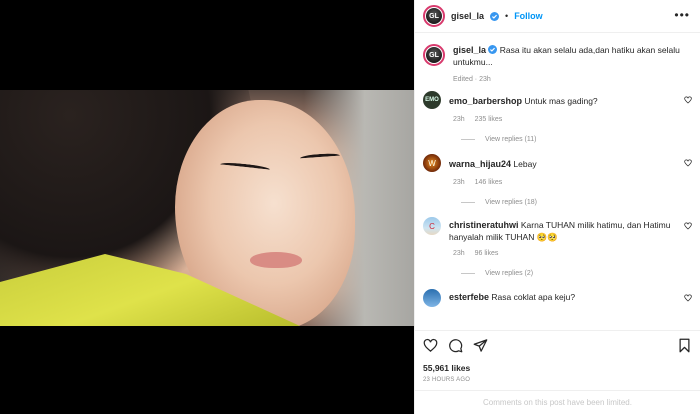 This screenshot has width=700, height=414. I want to click on likes-count: 55,961 likes, so click(446, 368).